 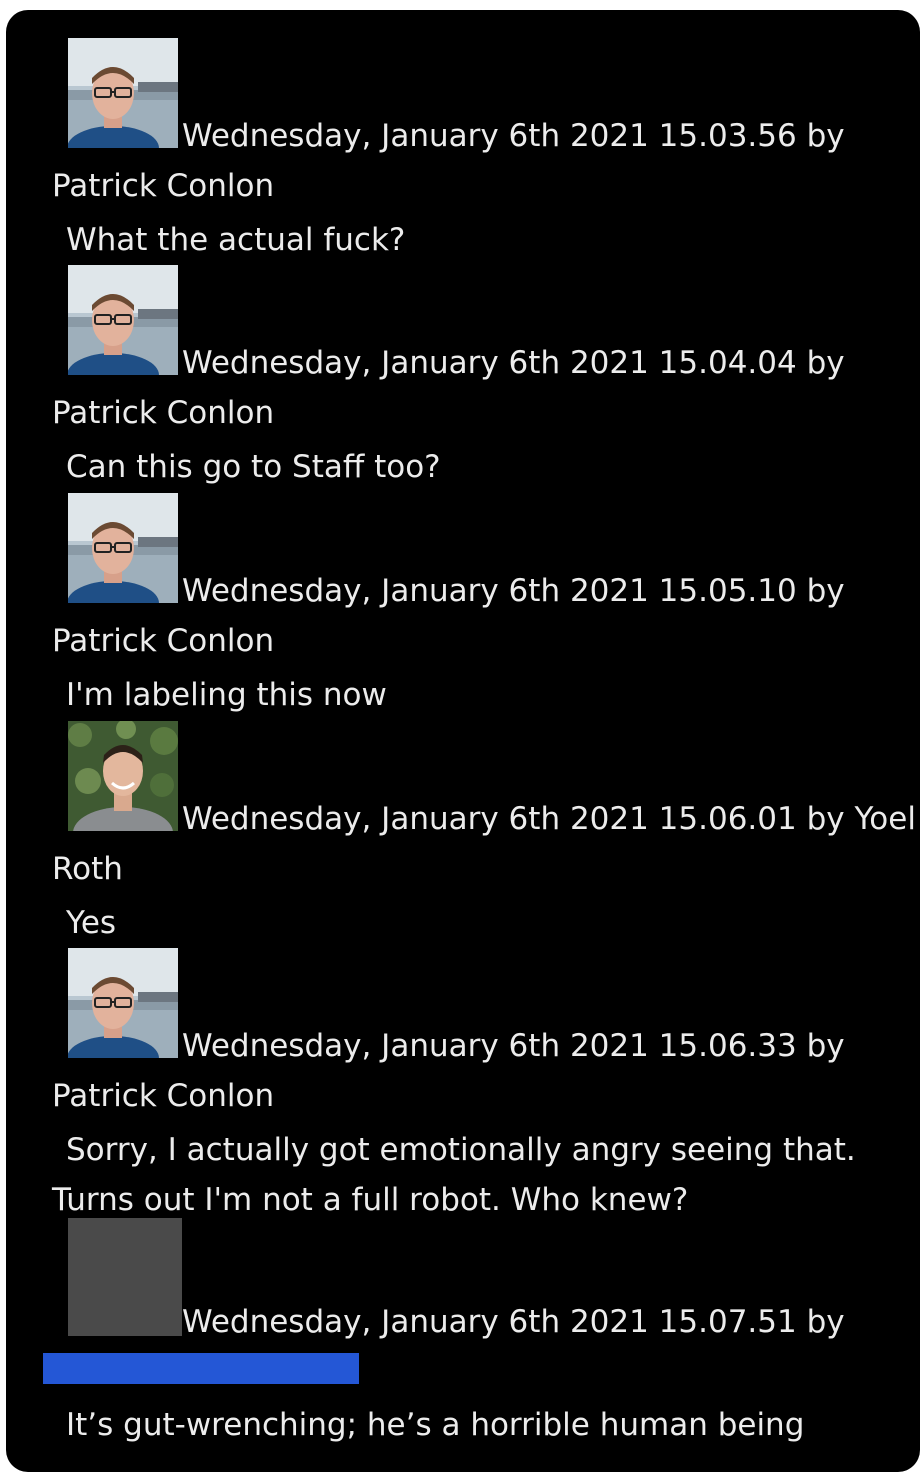 I want to click on message-text: I'm labeling this now, so click(x=226, y=695).